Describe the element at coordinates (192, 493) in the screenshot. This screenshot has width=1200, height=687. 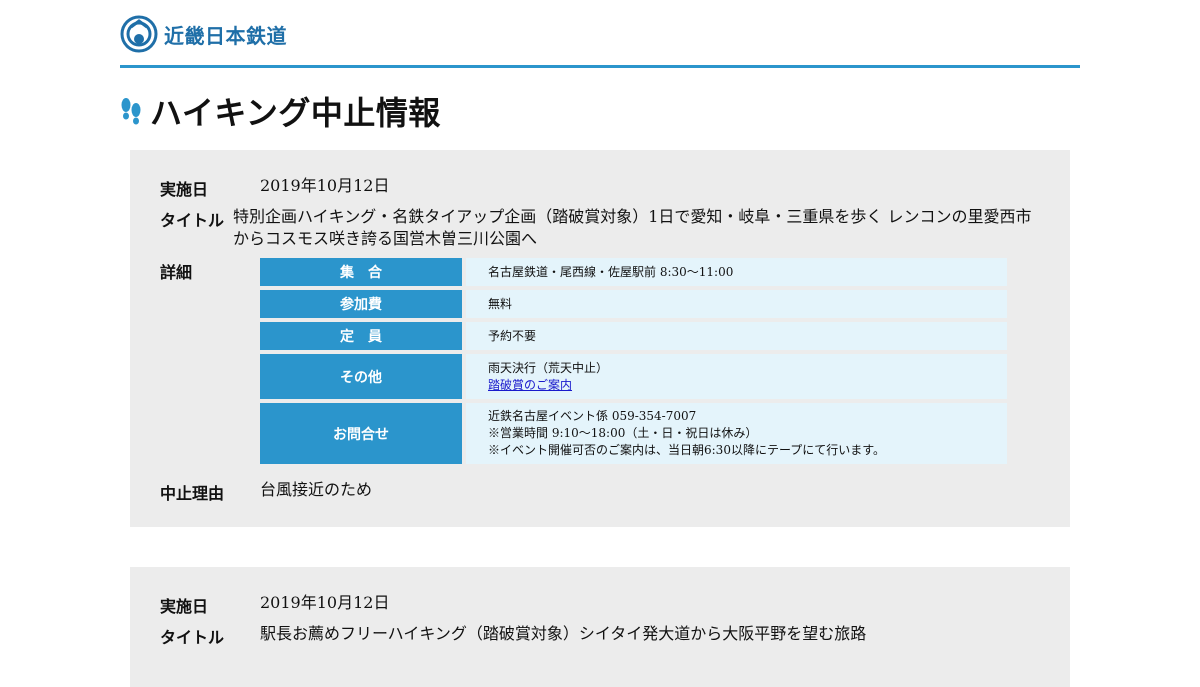
I see `reason-label: 中止理由` at that location.